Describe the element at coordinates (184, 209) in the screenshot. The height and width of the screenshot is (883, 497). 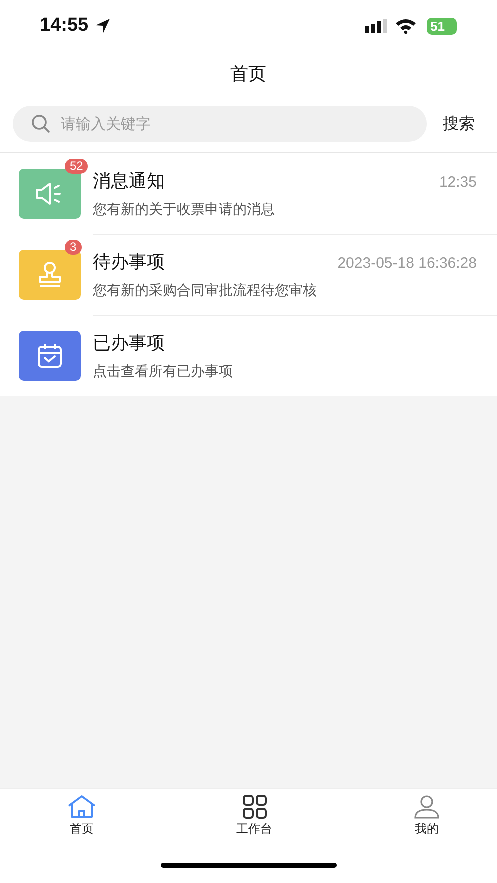
I see `item-subtitle: 您有新的关于收票申请的消息` at that location.